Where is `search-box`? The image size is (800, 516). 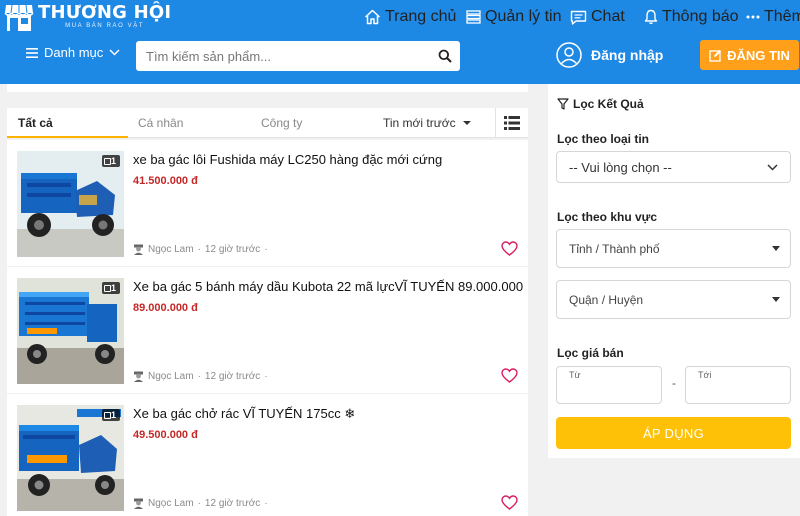
search-box is located at coordinates (298, 56).